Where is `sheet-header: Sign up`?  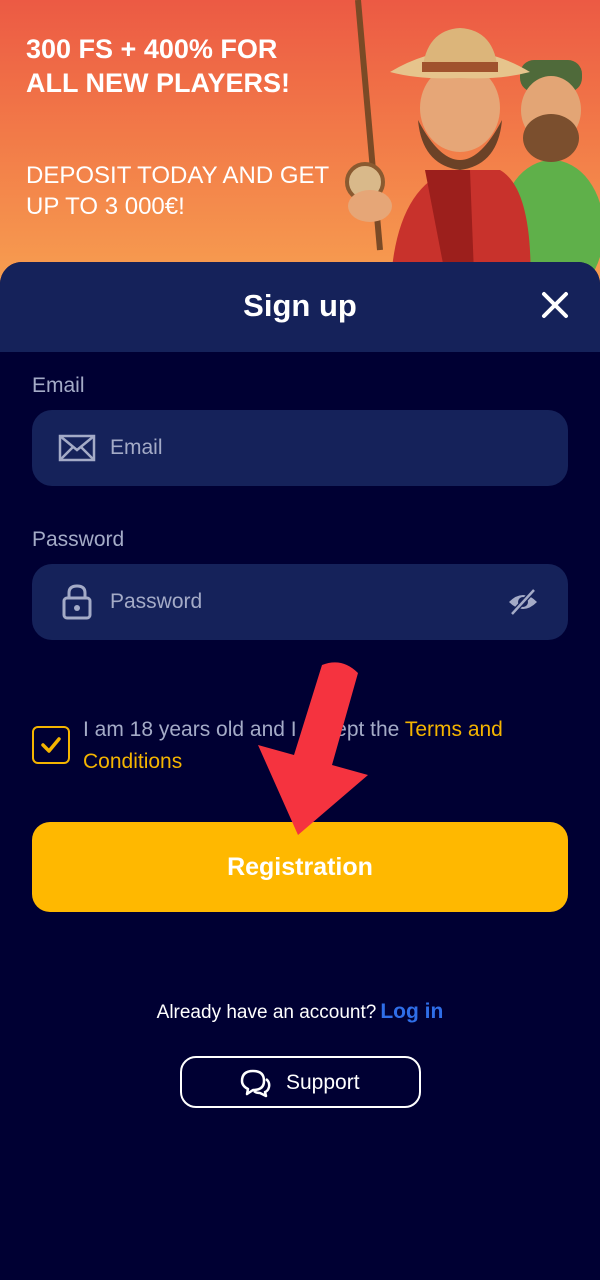 sheet-header: Sign up is located at coordinates (300, 307).